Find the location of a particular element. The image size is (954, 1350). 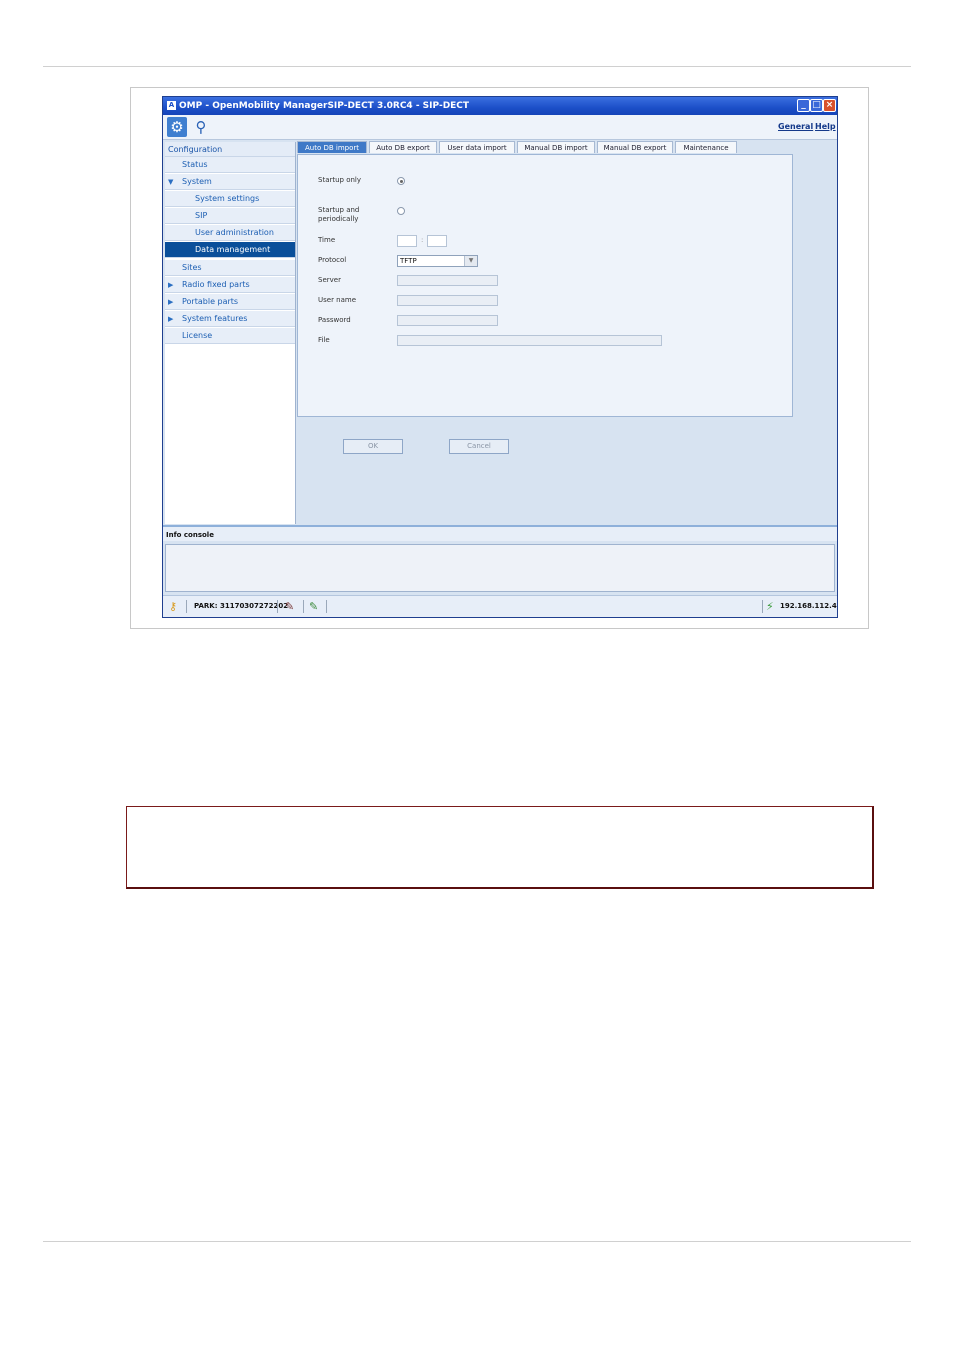

triangle-down-icon: ▼ is located at coordinates (171, 182).